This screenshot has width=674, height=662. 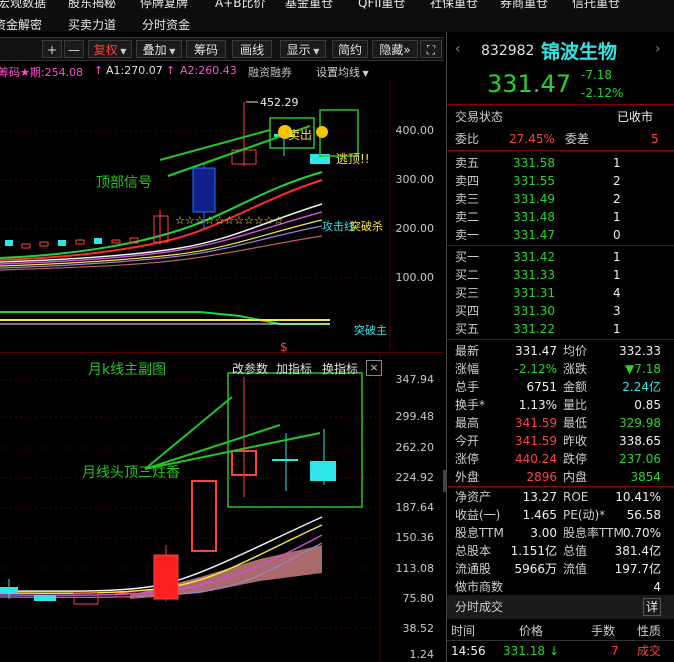 I want to click on buy5-price: 331.22, so click(x=534, y=329).